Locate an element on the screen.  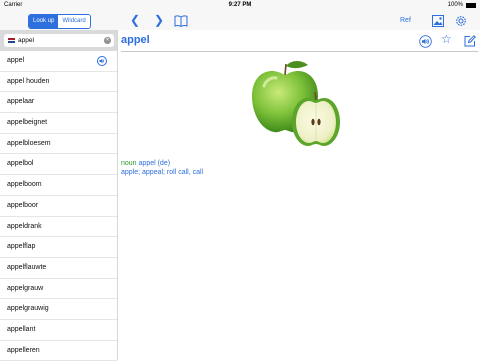
segment-look-up: Look up is located at coordinates (44, 21).